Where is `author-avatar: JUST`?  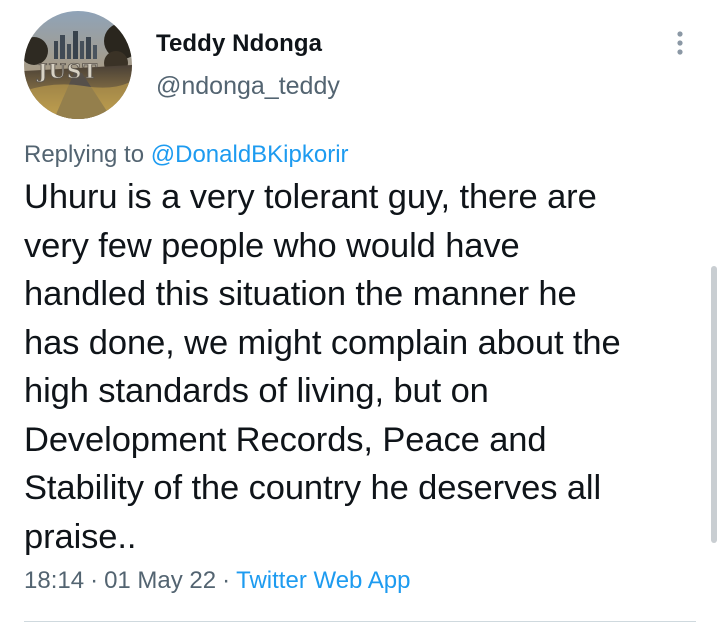
author-avatar: JUST is located at coordinates (78, 65).